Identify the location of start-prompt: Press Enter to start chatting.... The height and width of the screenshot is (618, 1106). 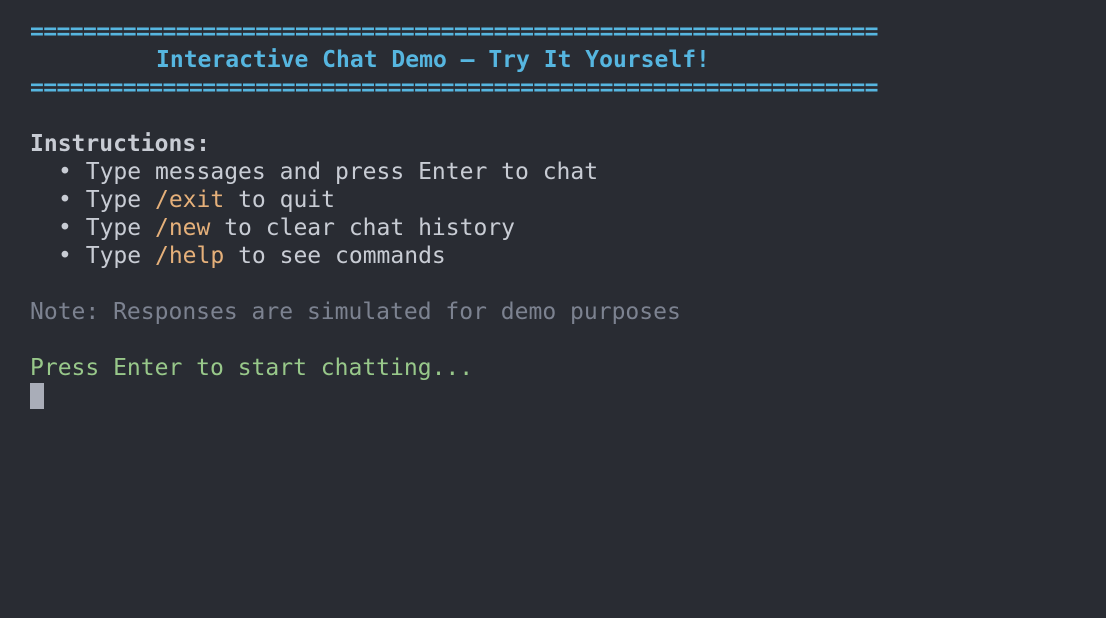
(252, 368).